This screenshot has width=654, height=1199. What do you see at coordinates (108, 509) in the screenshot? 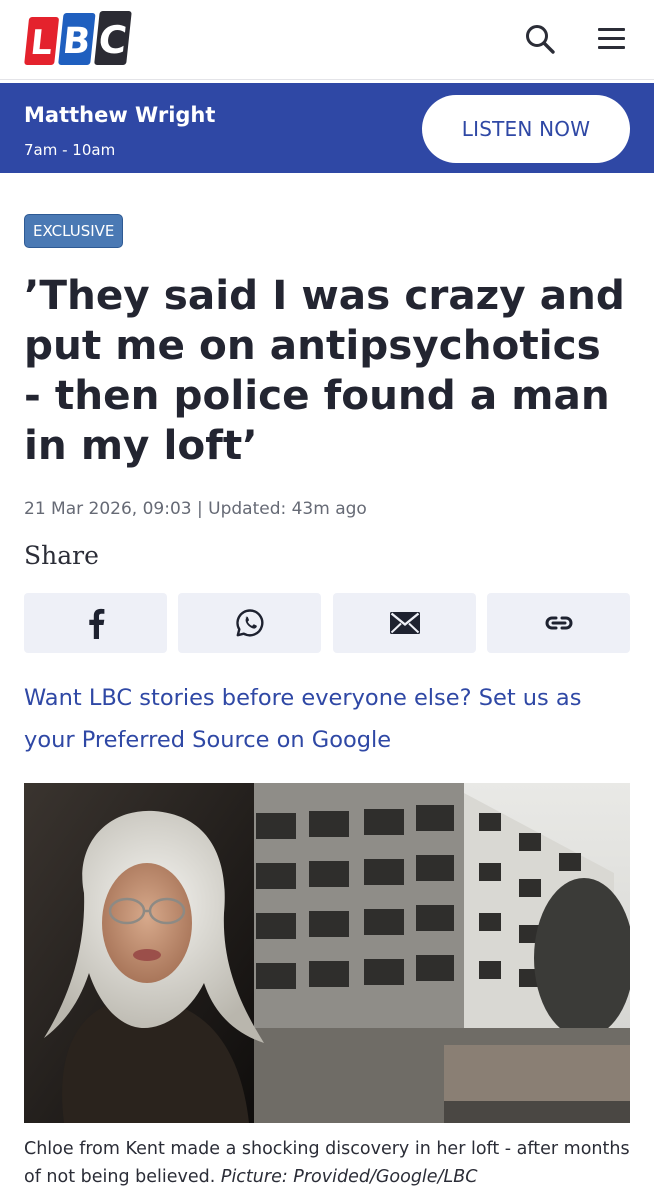
I see `published-date: 21 Mar 2026, 09:03` at bounding box center [108, 509].